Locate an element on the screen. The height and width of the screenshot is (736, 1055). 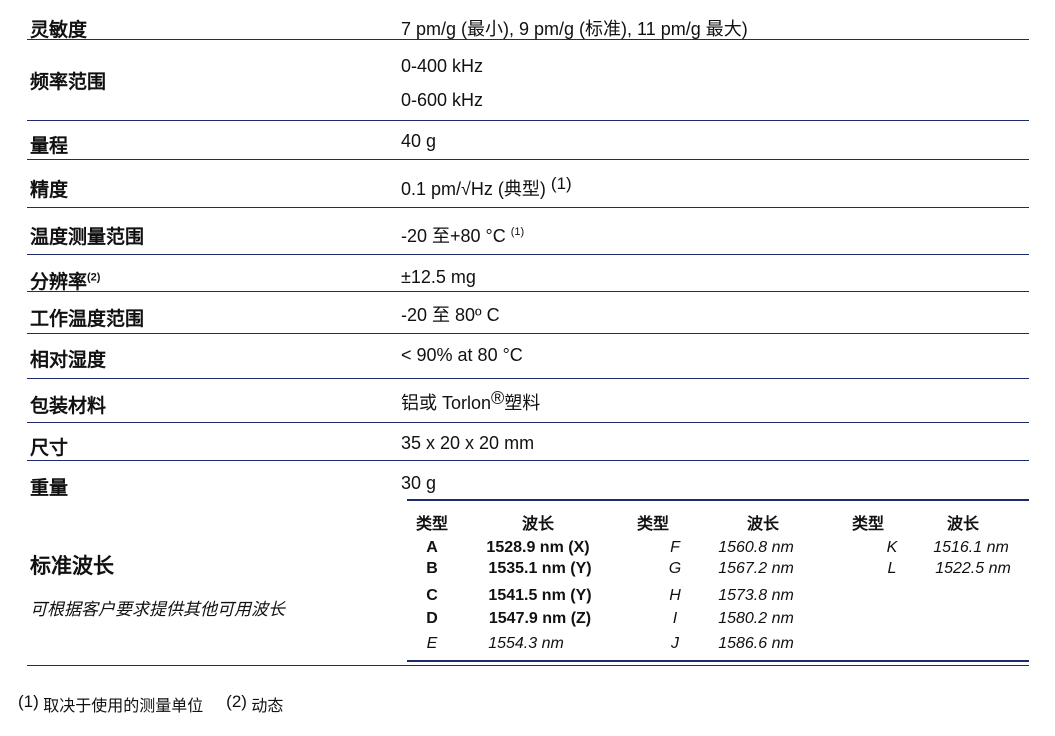
footnote-text: 取决于使用的测量单位 is located at coordinates (123, 706).